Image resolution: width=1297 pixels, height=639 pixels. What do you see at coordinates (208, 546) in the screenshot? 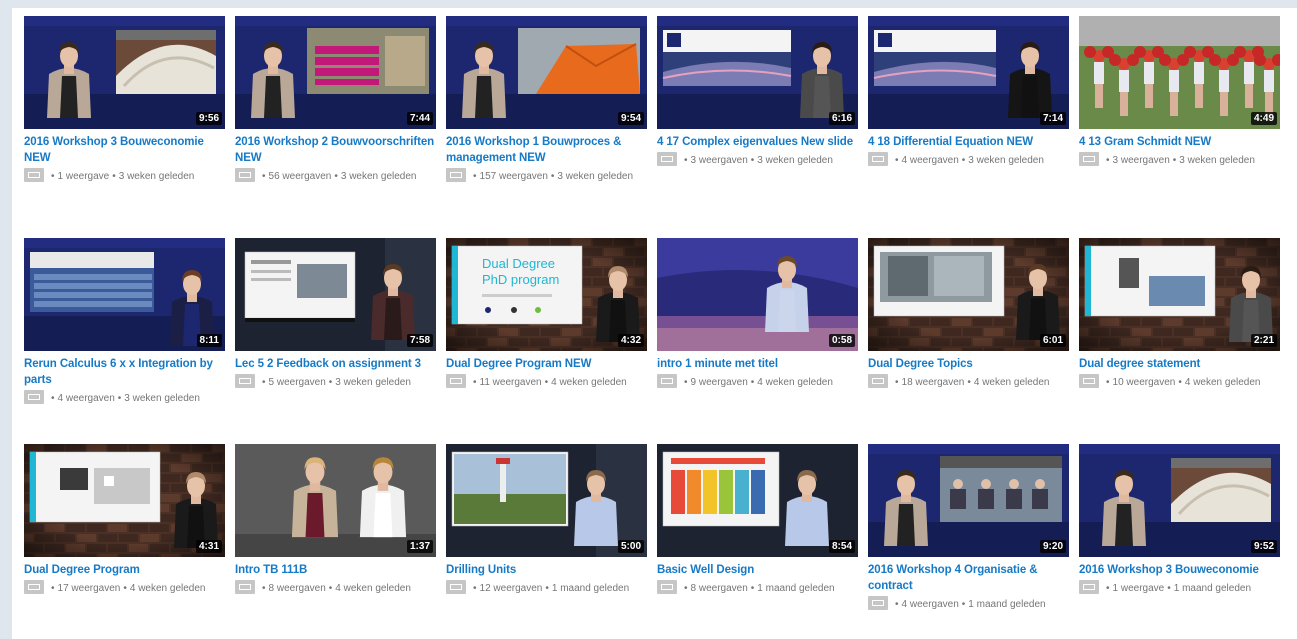
I see `video-duration: 4:31` at bounding box center [208, 546].